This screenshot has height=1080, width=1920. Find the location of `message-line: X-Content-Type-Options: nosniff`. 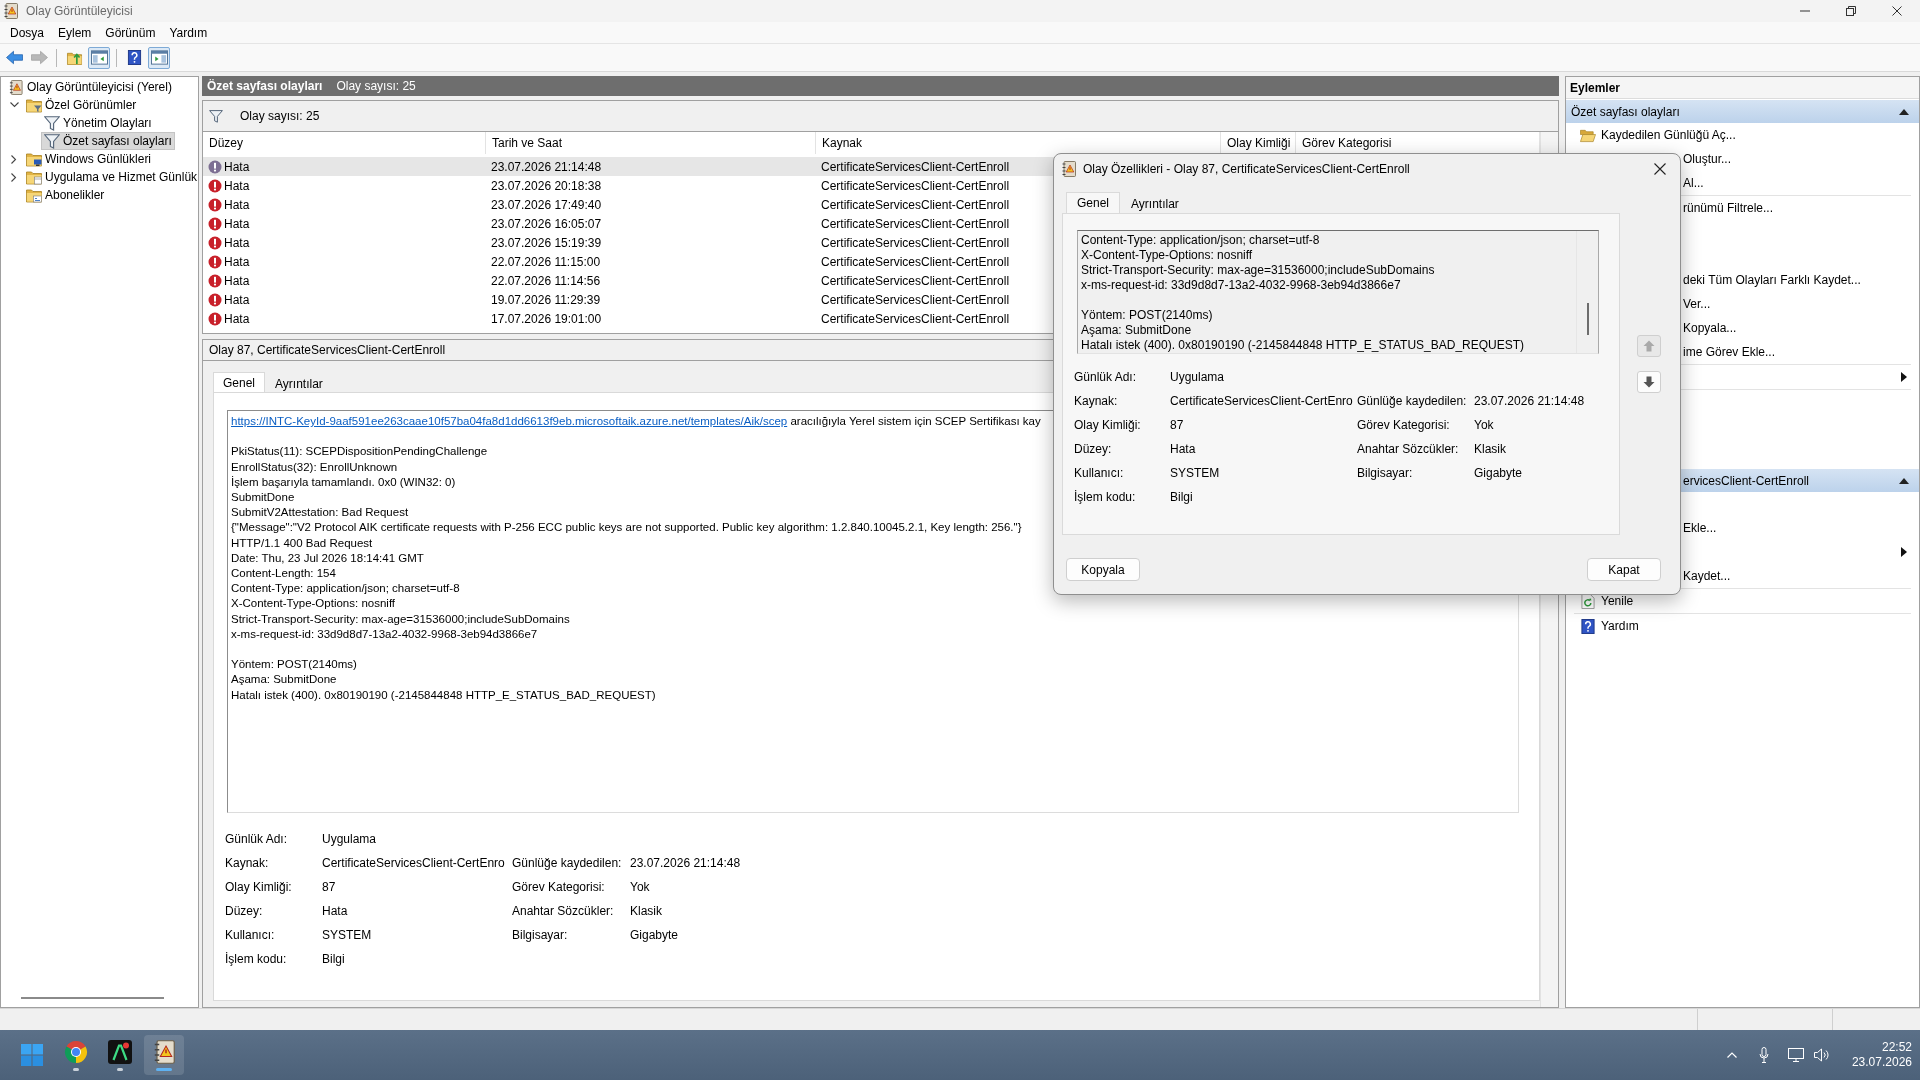

message-line: X-Content-Type-Options: nosniff is located at coordinates (1167, 255).